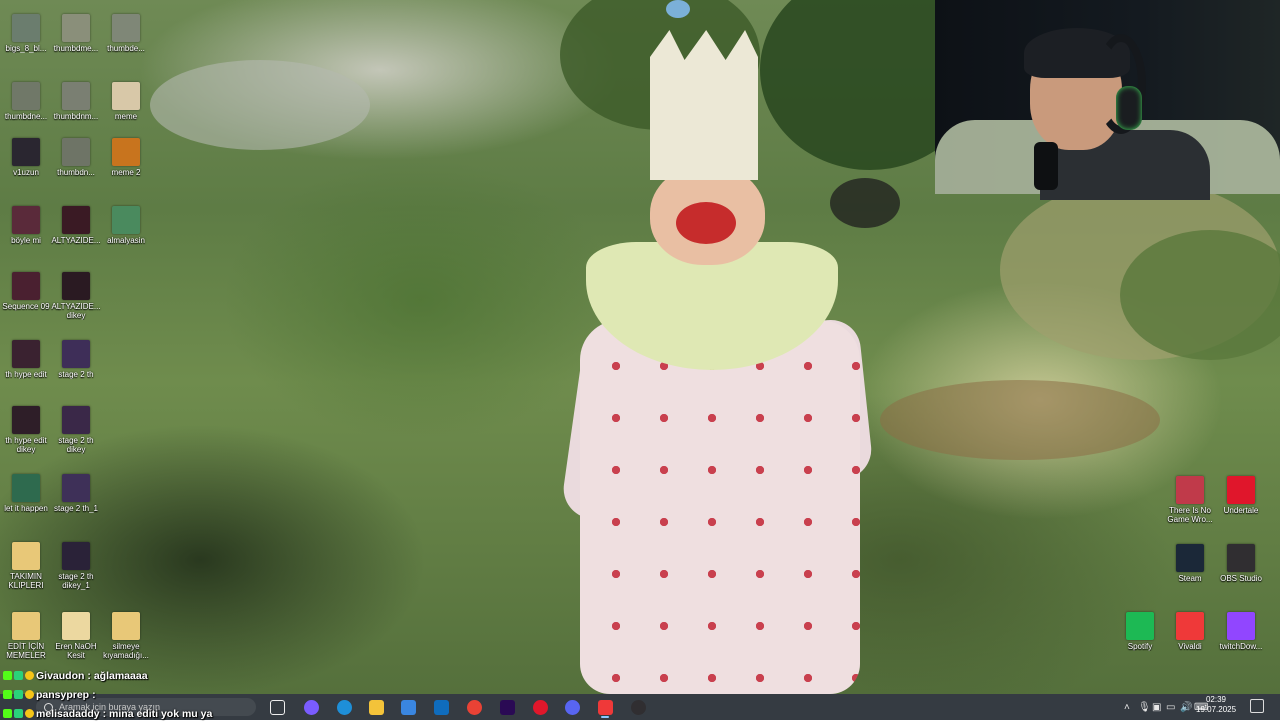 This screenshot has height=723, width=1280. What do you see at coordinates (540, 707) in the screenshot?
I see `taskbar-opera-button` at bounding box center [540, 707].